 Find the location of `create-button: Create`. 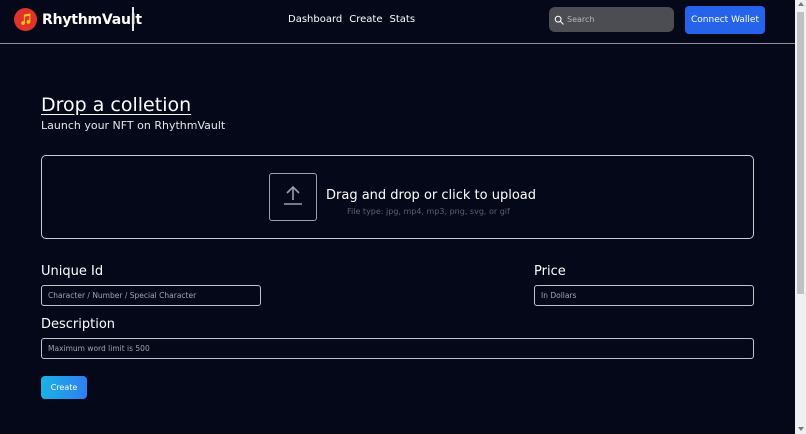

create-button: Create is located at coordinates (64, 387).